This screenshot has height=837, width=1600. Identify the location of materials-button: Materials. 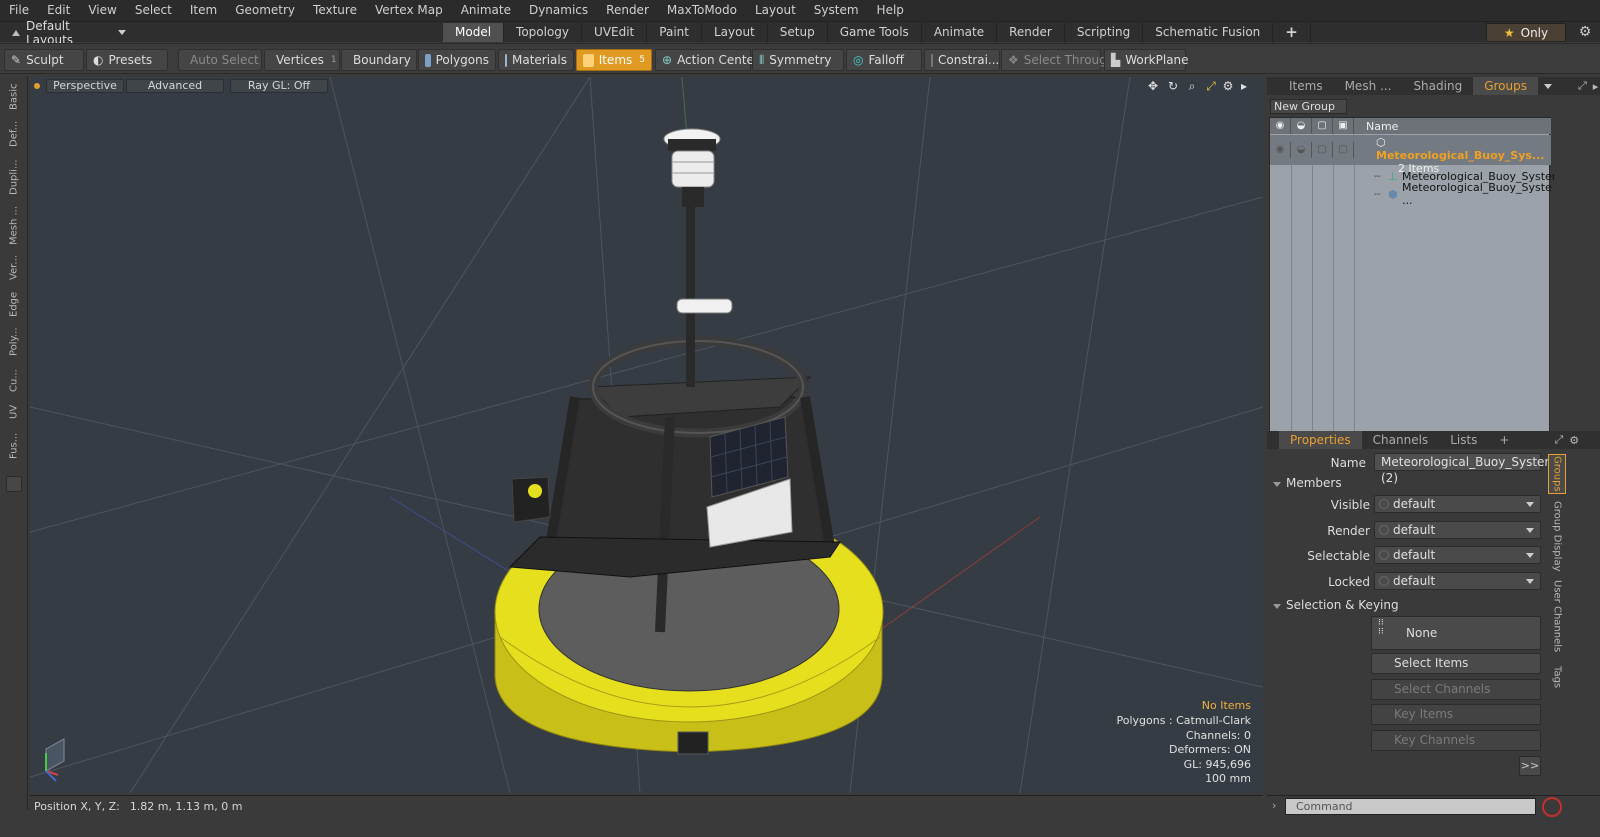
(536, 60).